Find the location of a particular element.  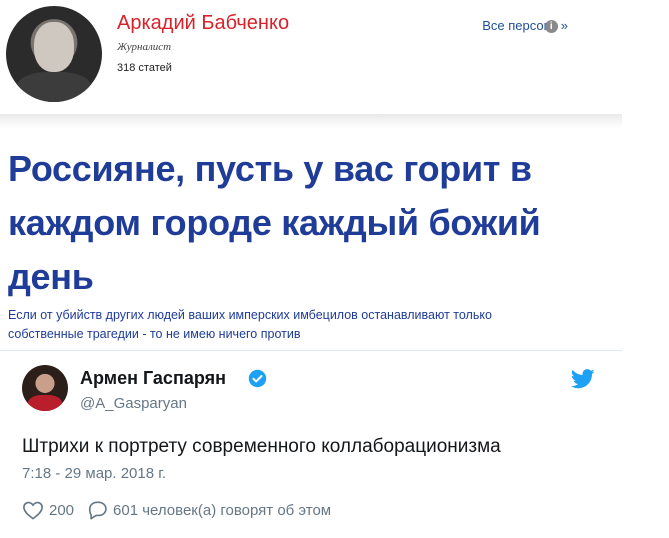

reply-count: 601 человек(а) говорят об этом is located at coordinates (222, 510).